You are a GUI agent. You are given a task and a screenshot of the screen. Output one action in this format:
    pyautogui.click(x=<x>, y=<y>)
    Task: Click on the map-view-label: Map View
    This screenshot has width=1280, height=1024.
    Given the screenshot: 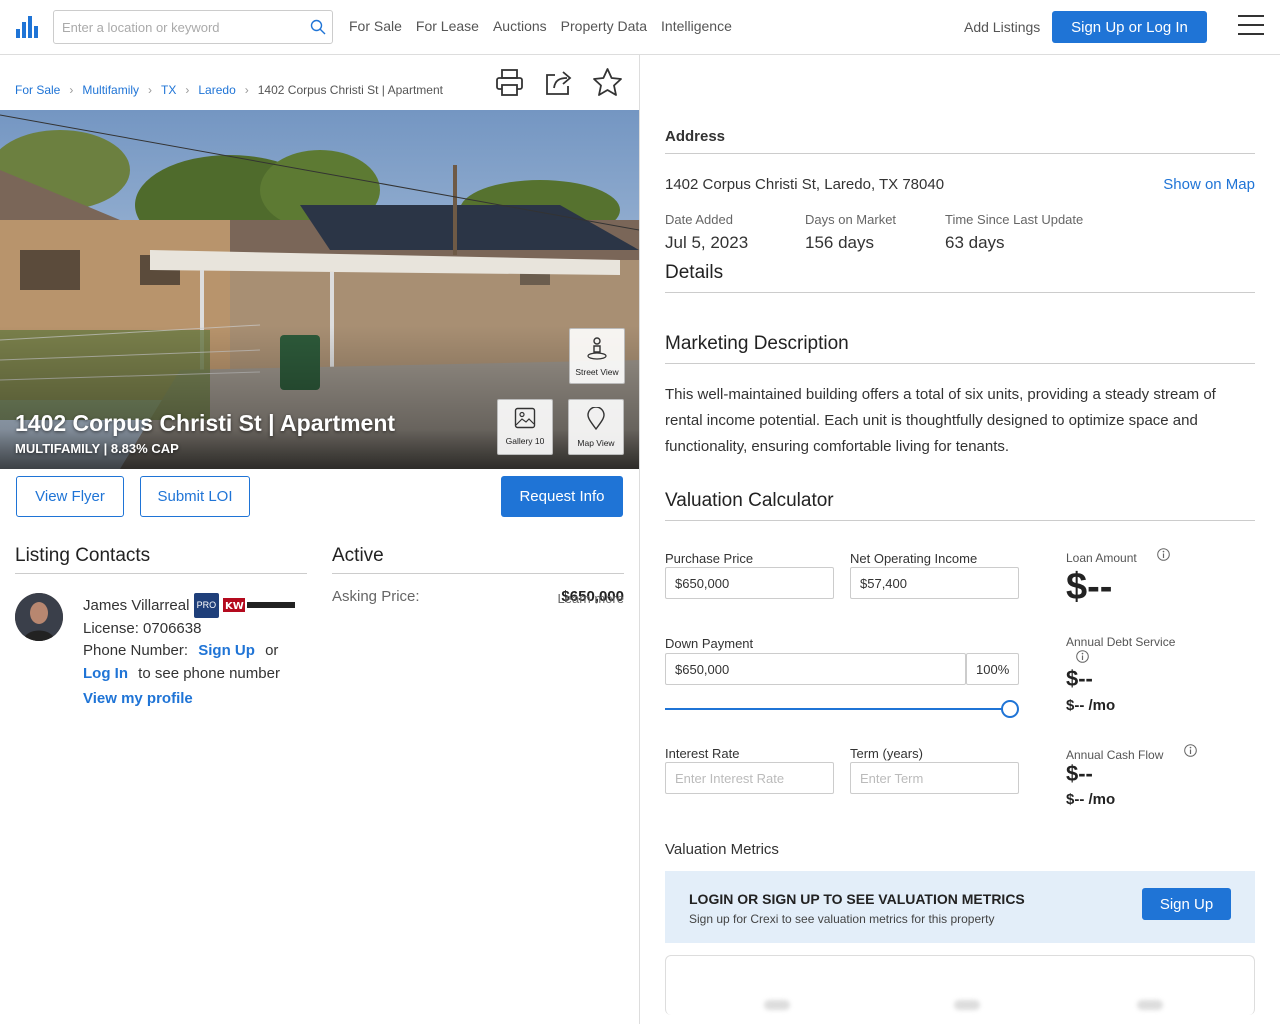 What is the action you would take?
    pyautogui.click(x=596, y=443)
    